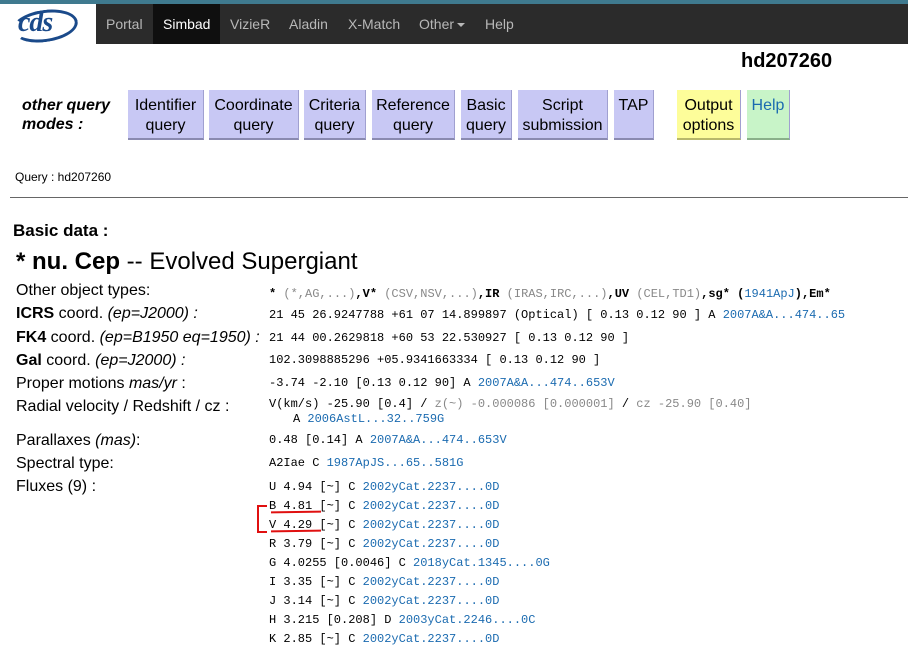 The image size is (908, 670). I want to click on ot-v2: (*,AG,...), so click(319, 294).